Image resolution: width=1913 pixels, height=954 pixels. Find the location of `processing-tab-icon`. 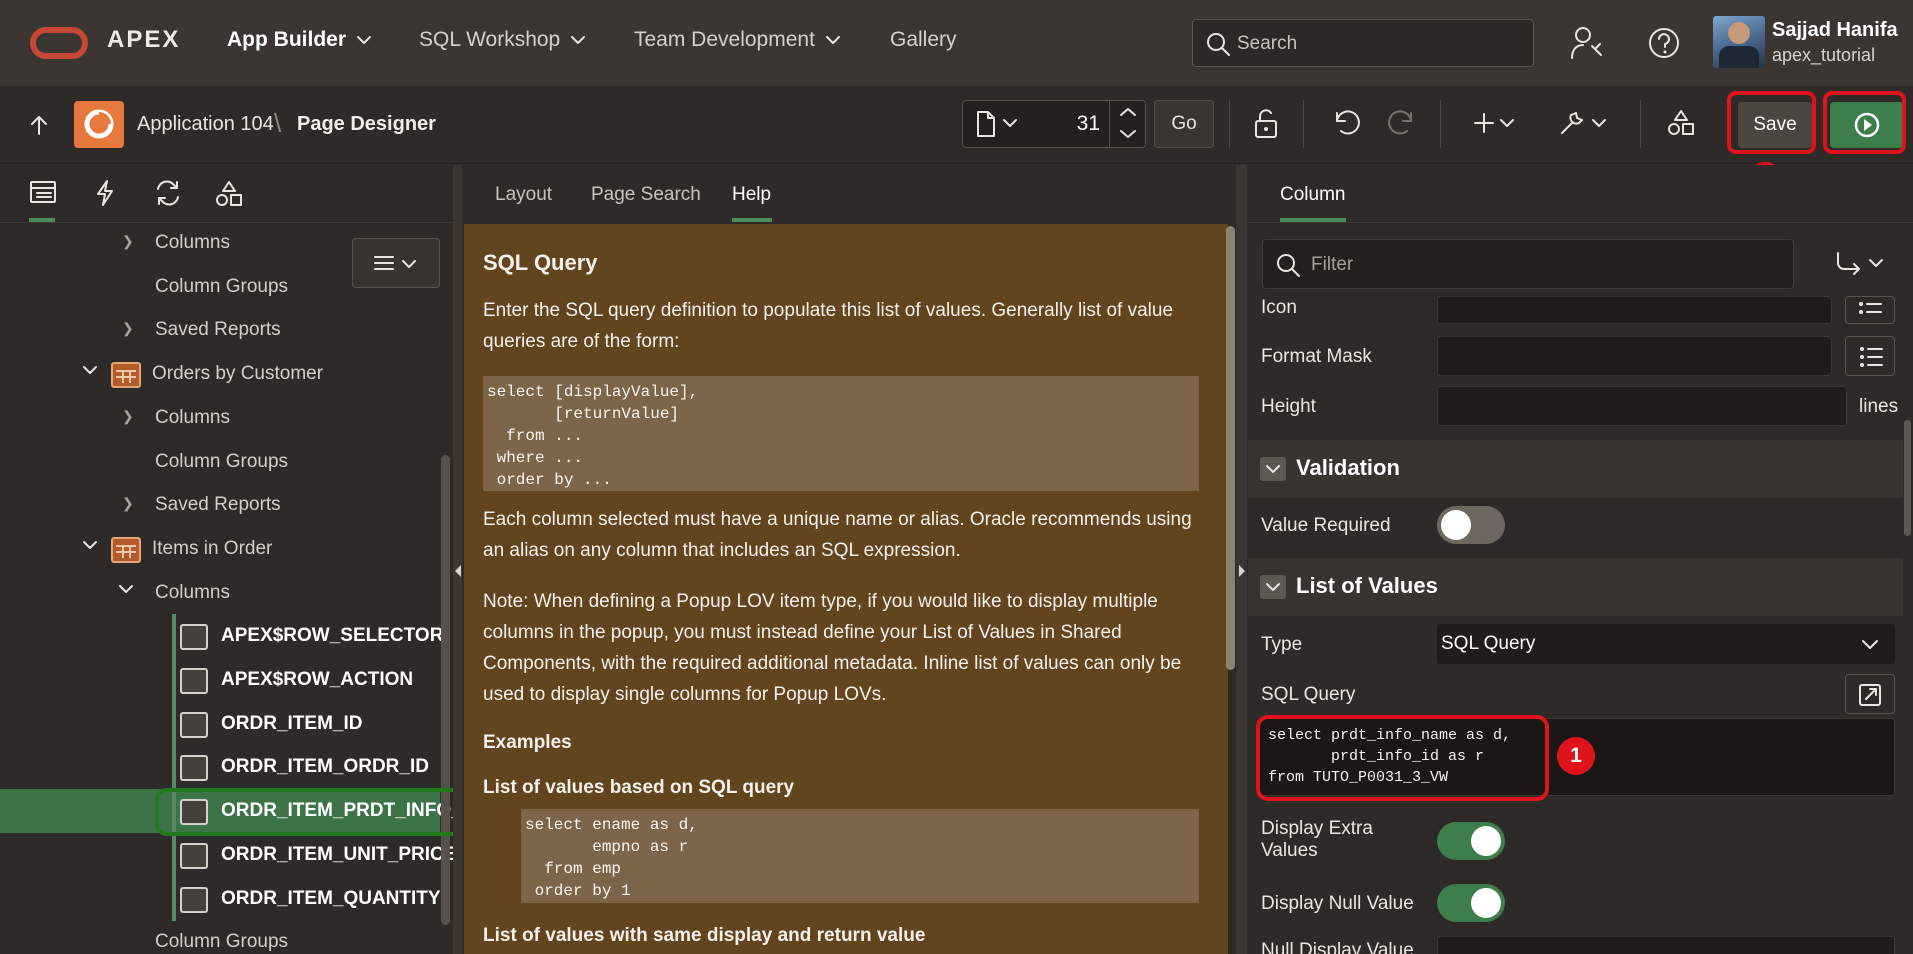

processing-tab-icon is located at coordinates (168, 193).